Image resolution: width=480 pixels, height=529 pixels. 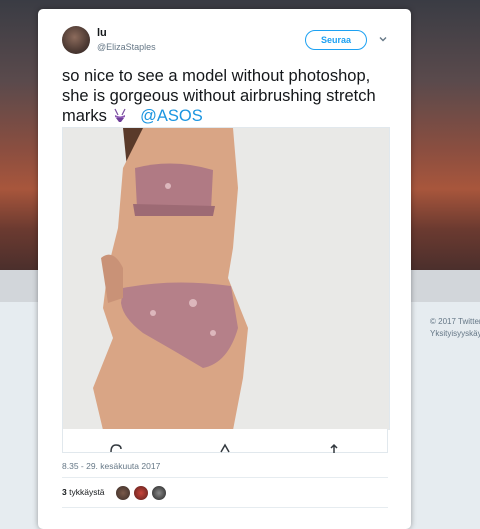 What do you see at coordinates (334, 448) in the screenshot?
I see `share-icon` at bounding box center [334, 448].